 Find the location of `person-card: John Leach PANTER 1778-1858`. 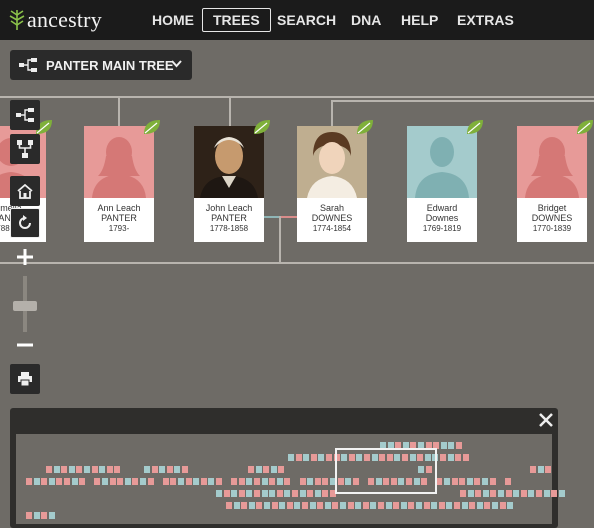

person-card: John Leach PANTER 1778-1858 is located at coordinates (232, 181).